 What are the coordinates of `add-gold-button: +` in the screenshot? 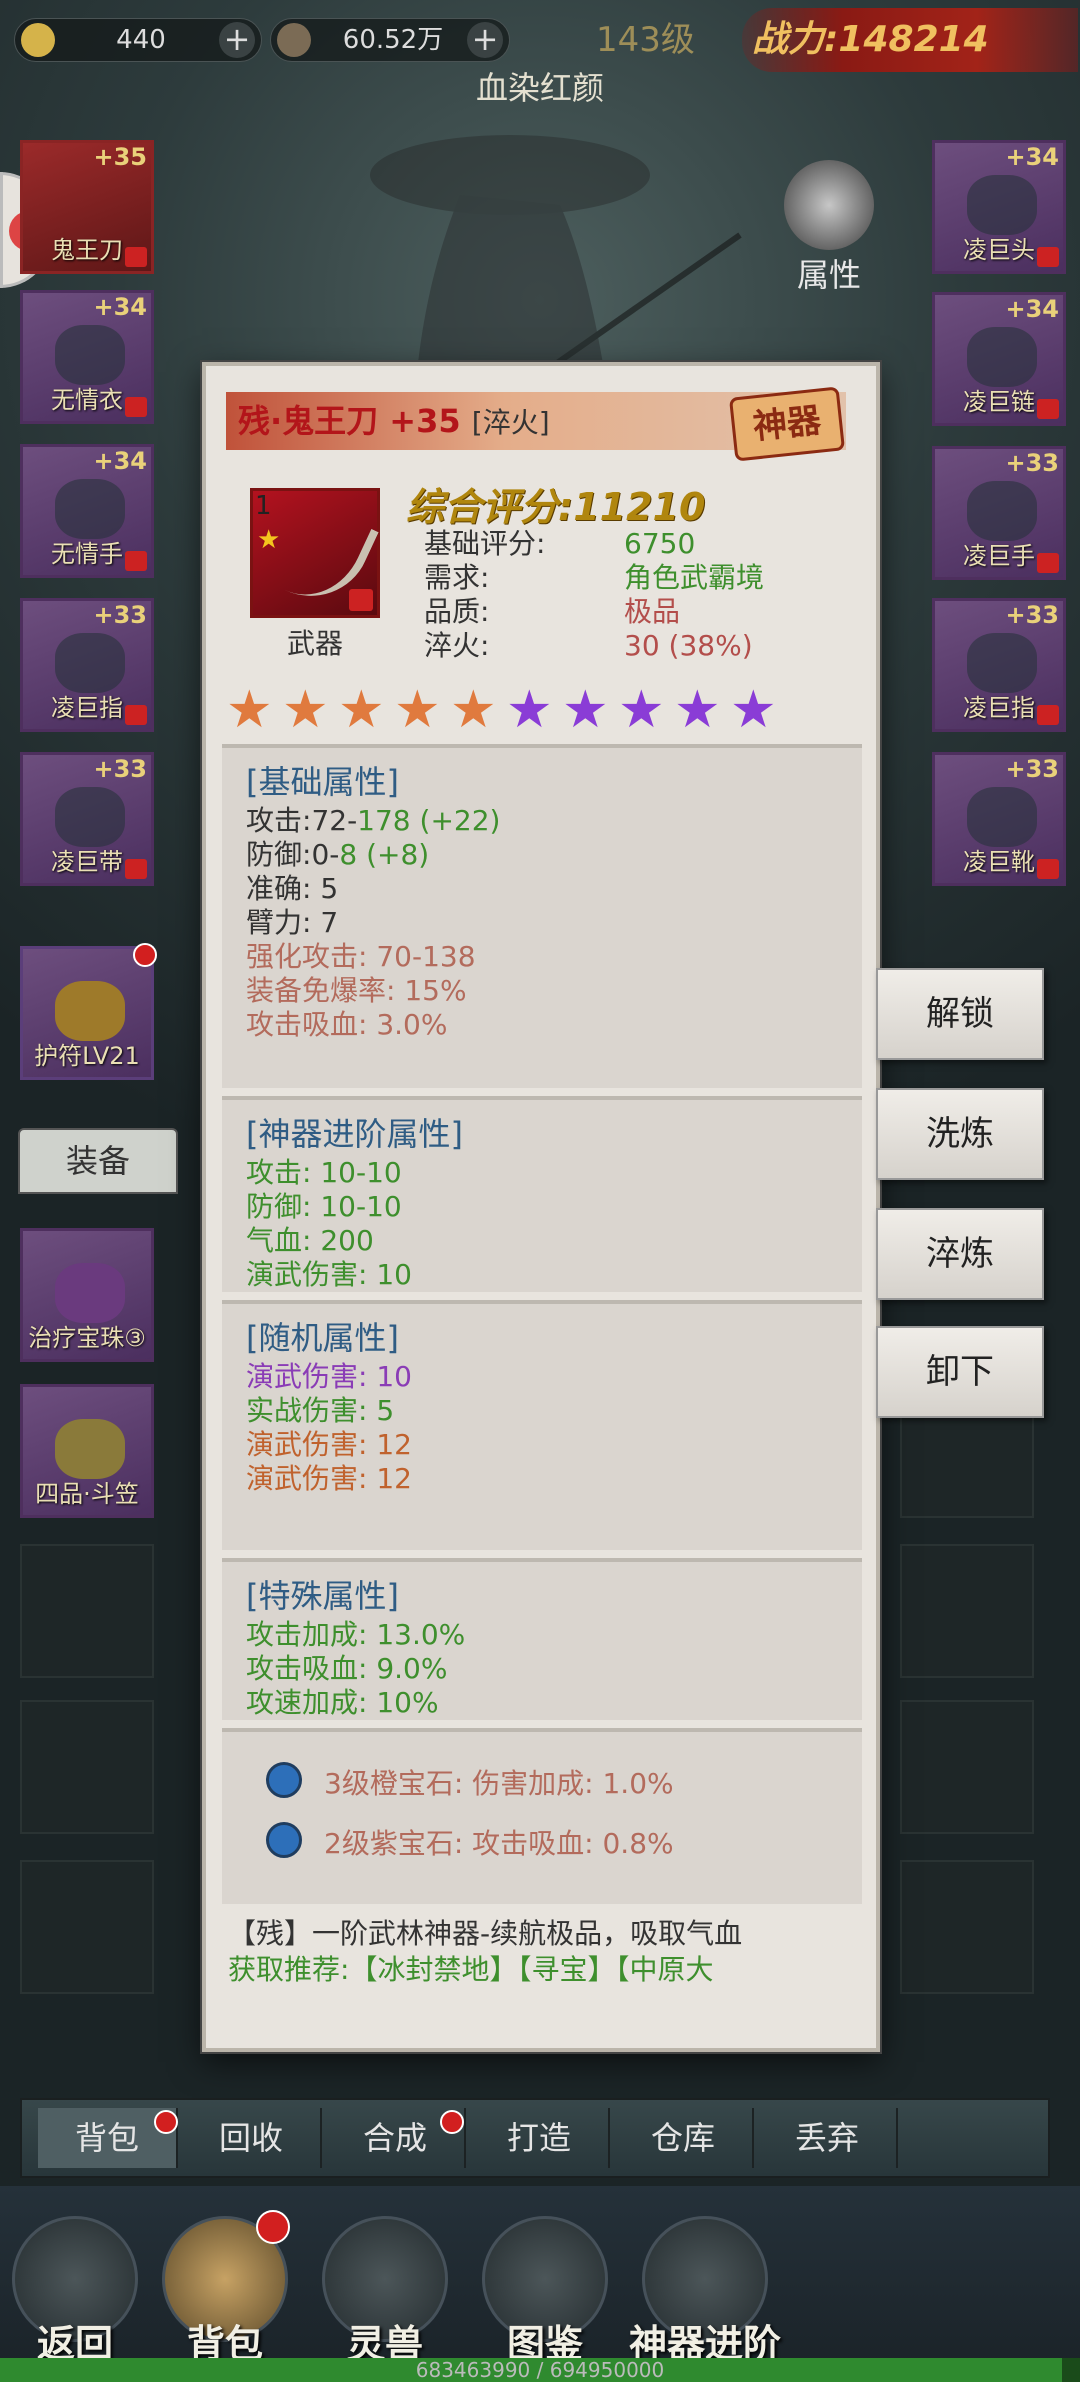 It's located at (237, 40).